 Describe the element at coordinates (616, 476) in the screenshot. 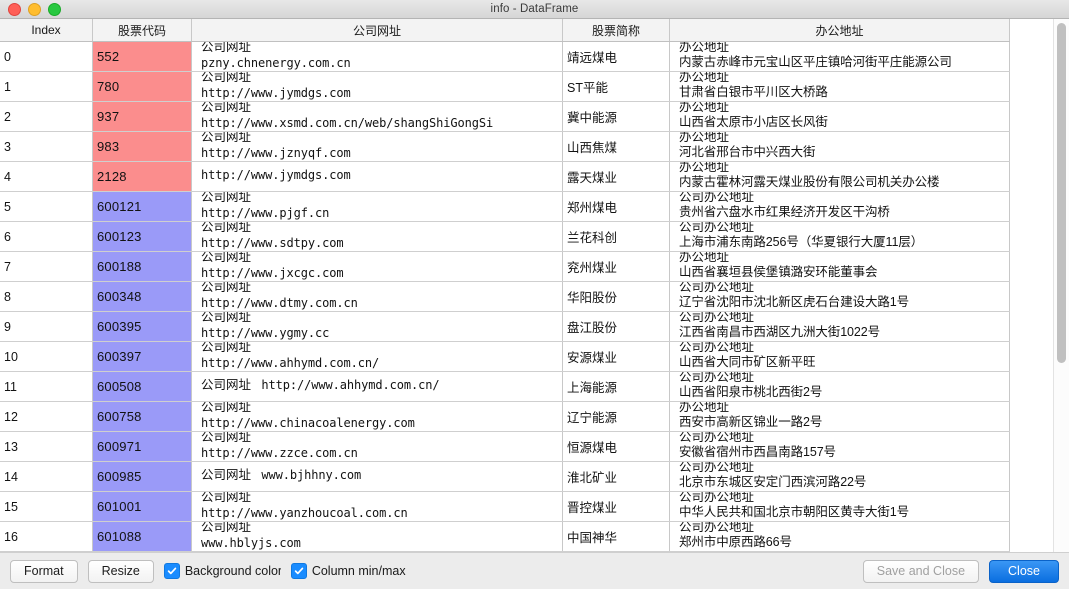

I see `cell-stock-name: 淮北矿业` at that location.